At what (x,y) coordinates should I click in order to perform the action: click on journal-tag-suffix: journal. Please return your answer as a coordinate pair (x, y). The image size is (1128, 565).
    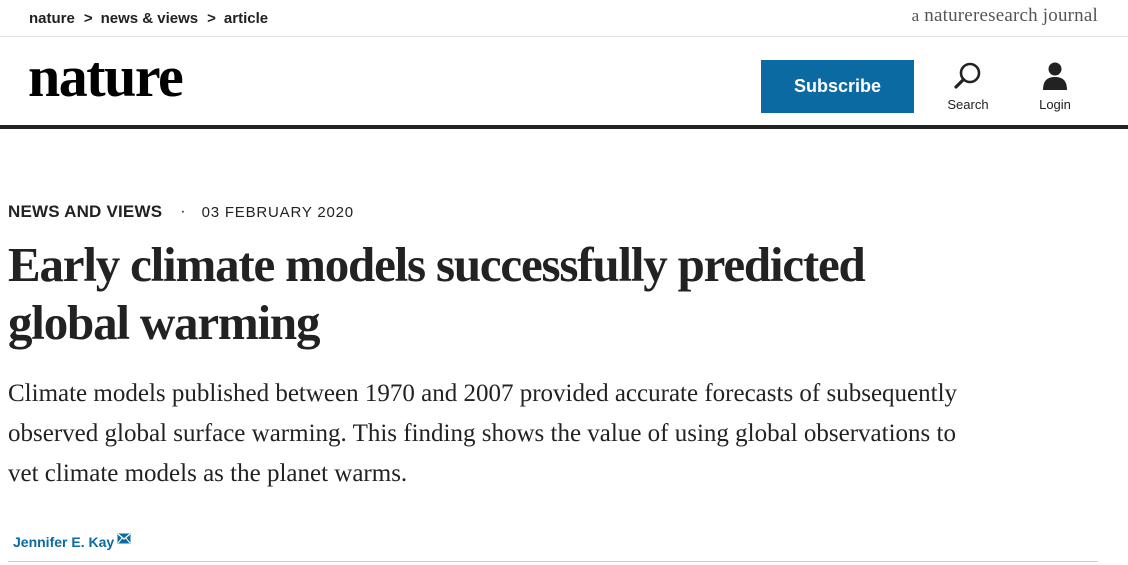
    Looking at the image, I should click on (1070, 15).